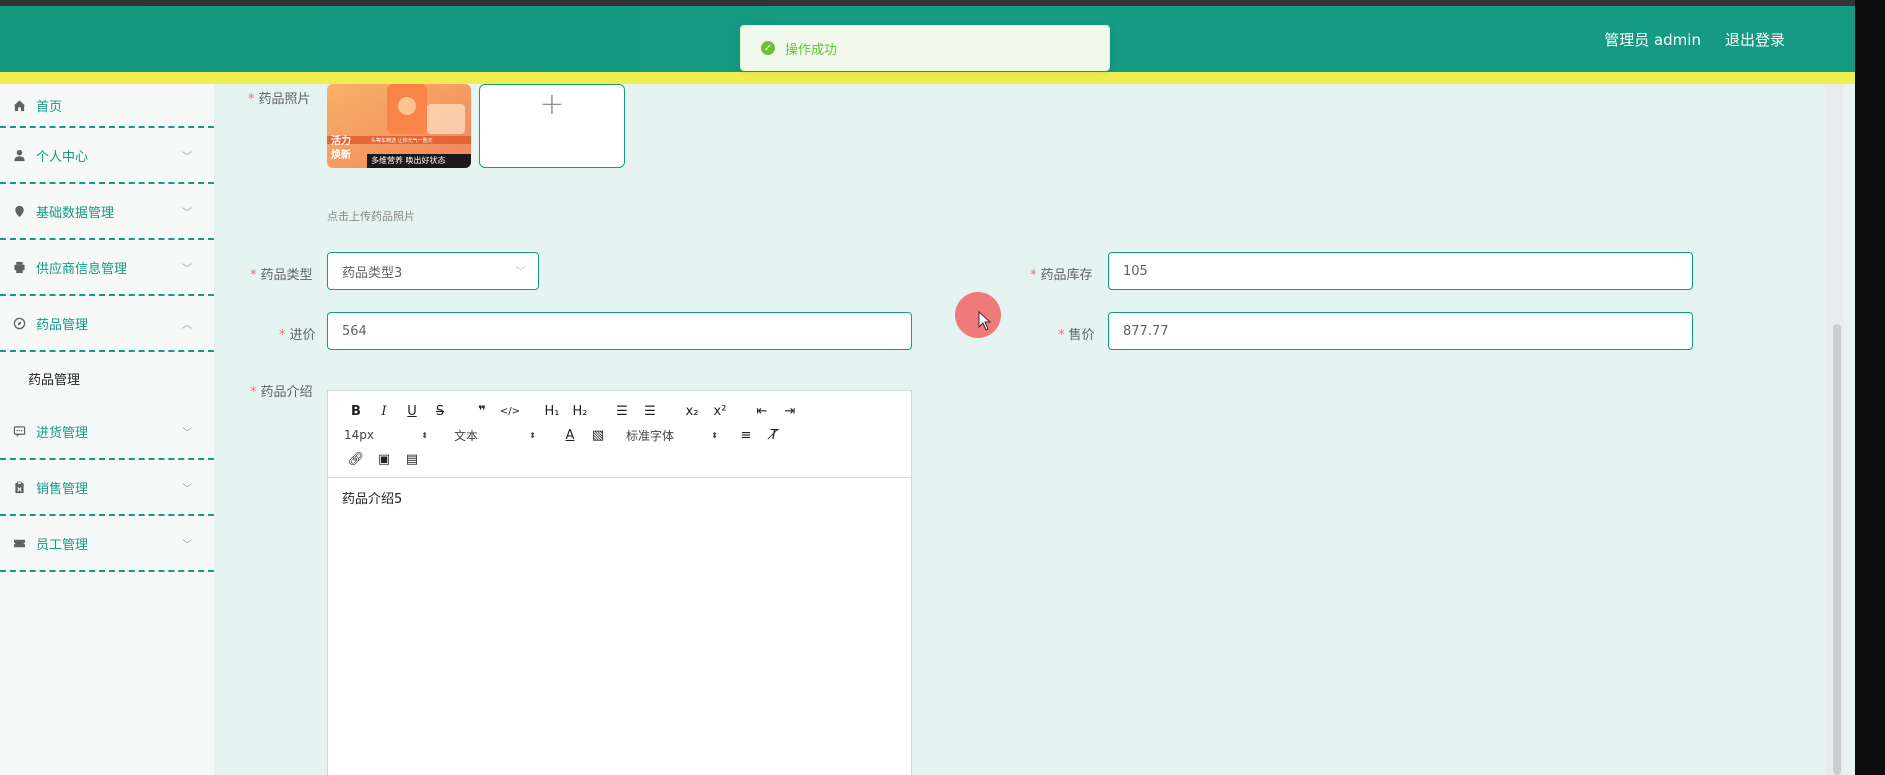 Image resolution: width=1885 pixels, height=775 pixels. I want to click on font-family-select: 标准字体 ⬍, so click(672, 435).